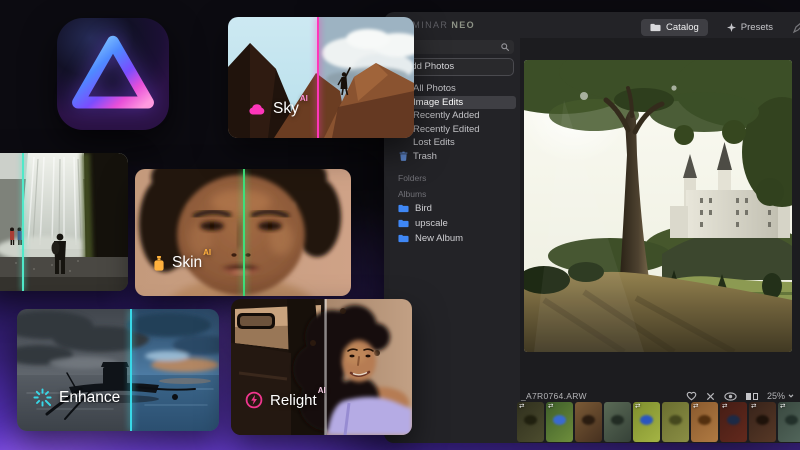  What do you see at coordinates (756, 27) in the screenshot?
I see `presets-tab-label: Presets` at bounding box center [756, 27].